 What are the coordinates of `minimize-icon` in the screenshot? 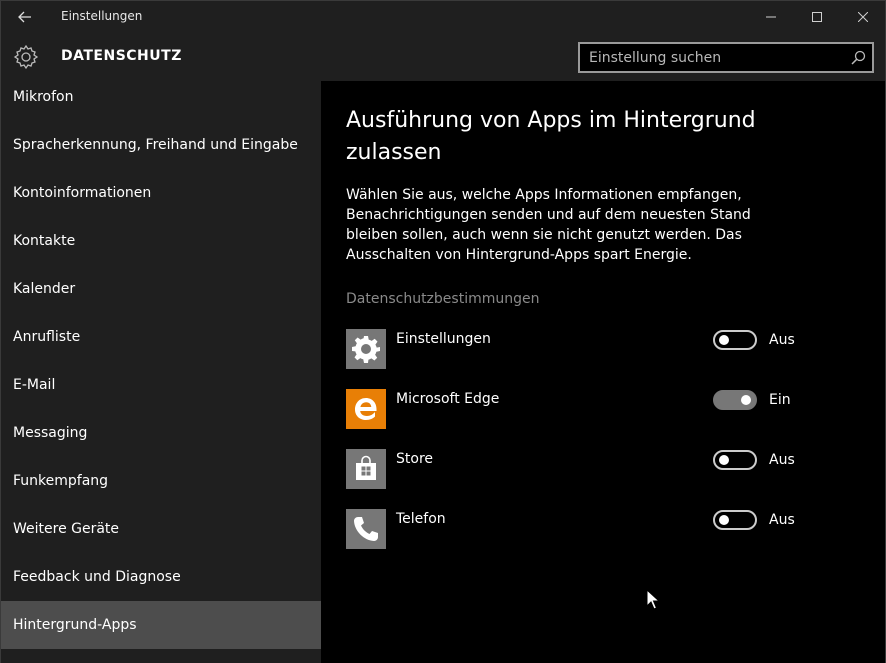 It's located at (771, 17).